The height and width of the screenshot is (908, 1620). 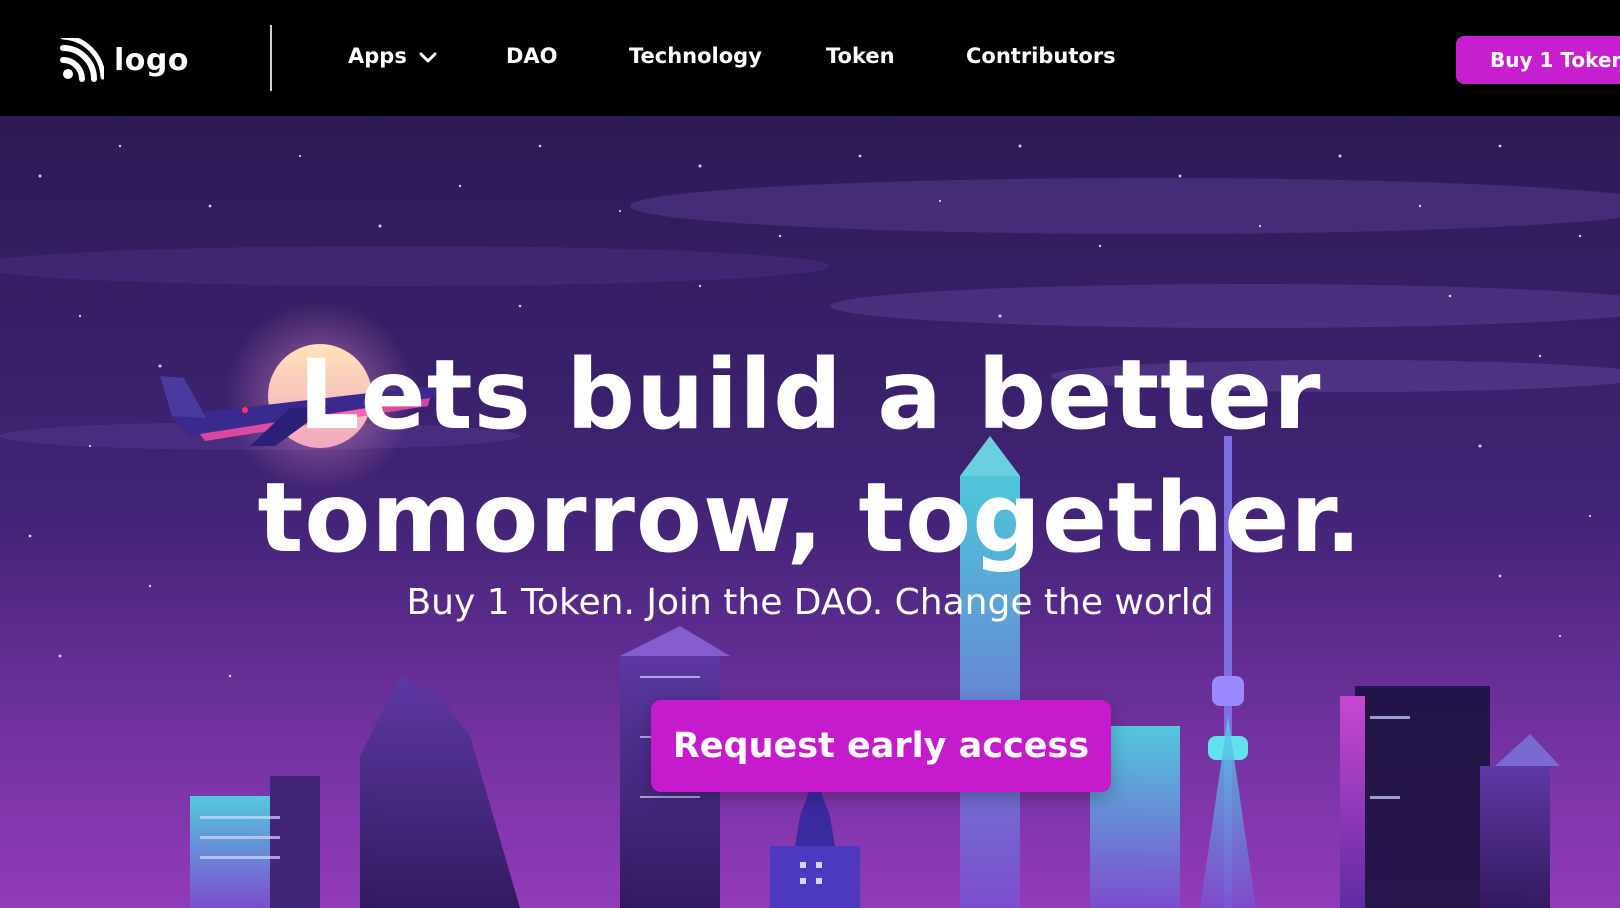 I want to click on rss-wave-icon, so click(x=82, y=60).